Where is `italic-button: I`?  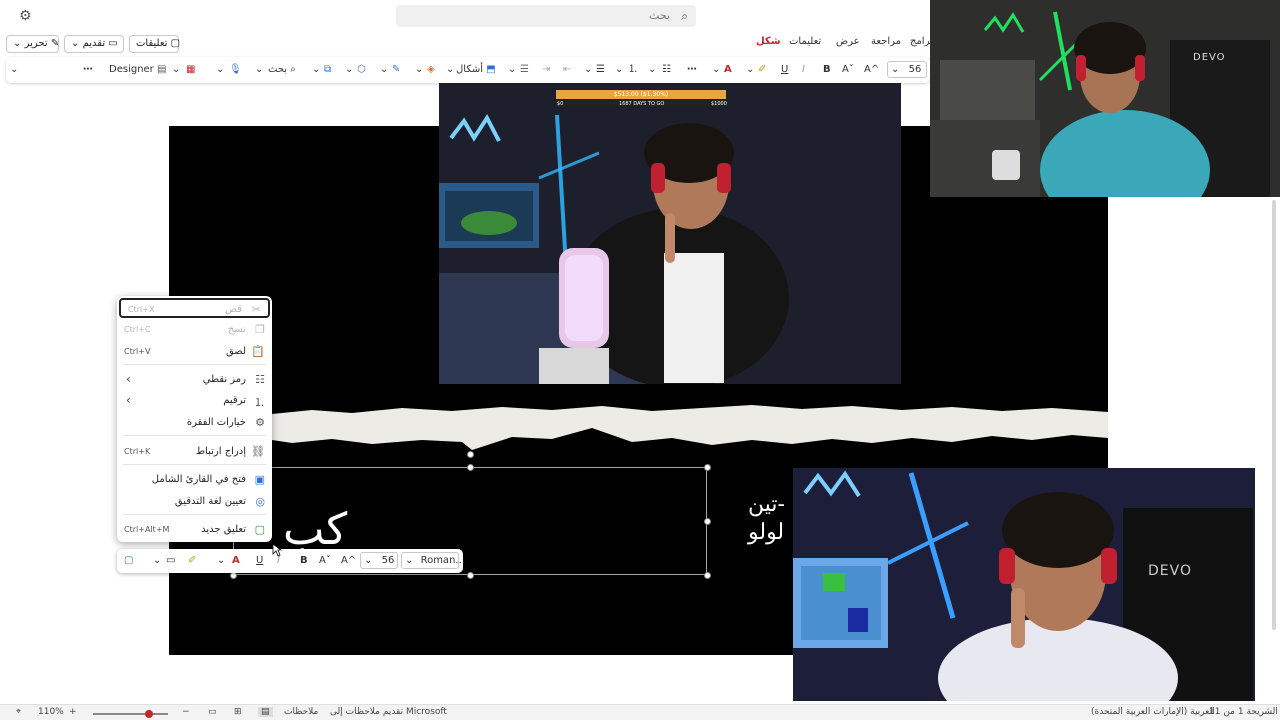 italic-button: I is located at coordinates (803, 70).